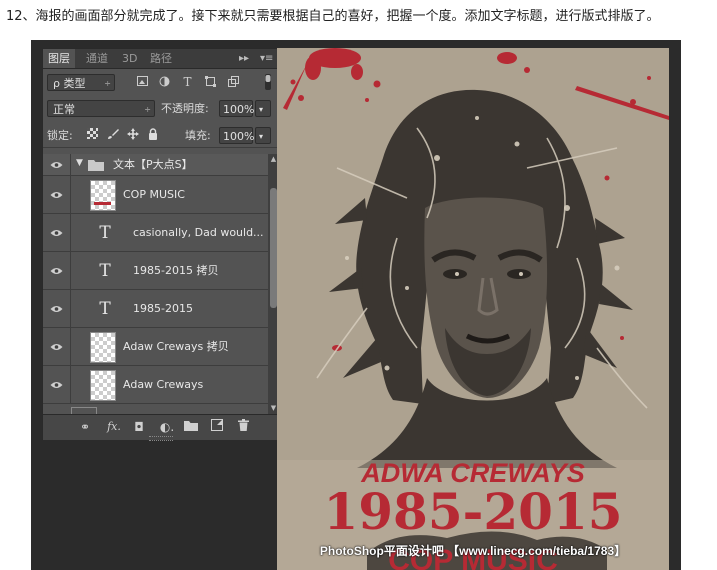 The image size is (717, 570). I want to click on layer-name: 文本【P大点S】, so click(153, 164).